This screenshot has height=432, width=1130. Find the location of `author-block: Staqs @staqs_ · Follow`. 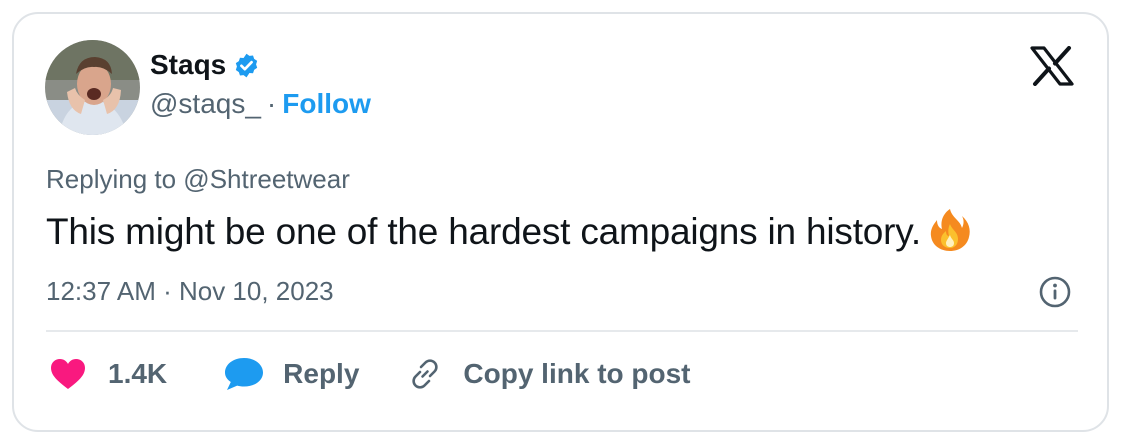

author-block: Staqs @staqs_ · Follow is located at coordinates (260, 86).